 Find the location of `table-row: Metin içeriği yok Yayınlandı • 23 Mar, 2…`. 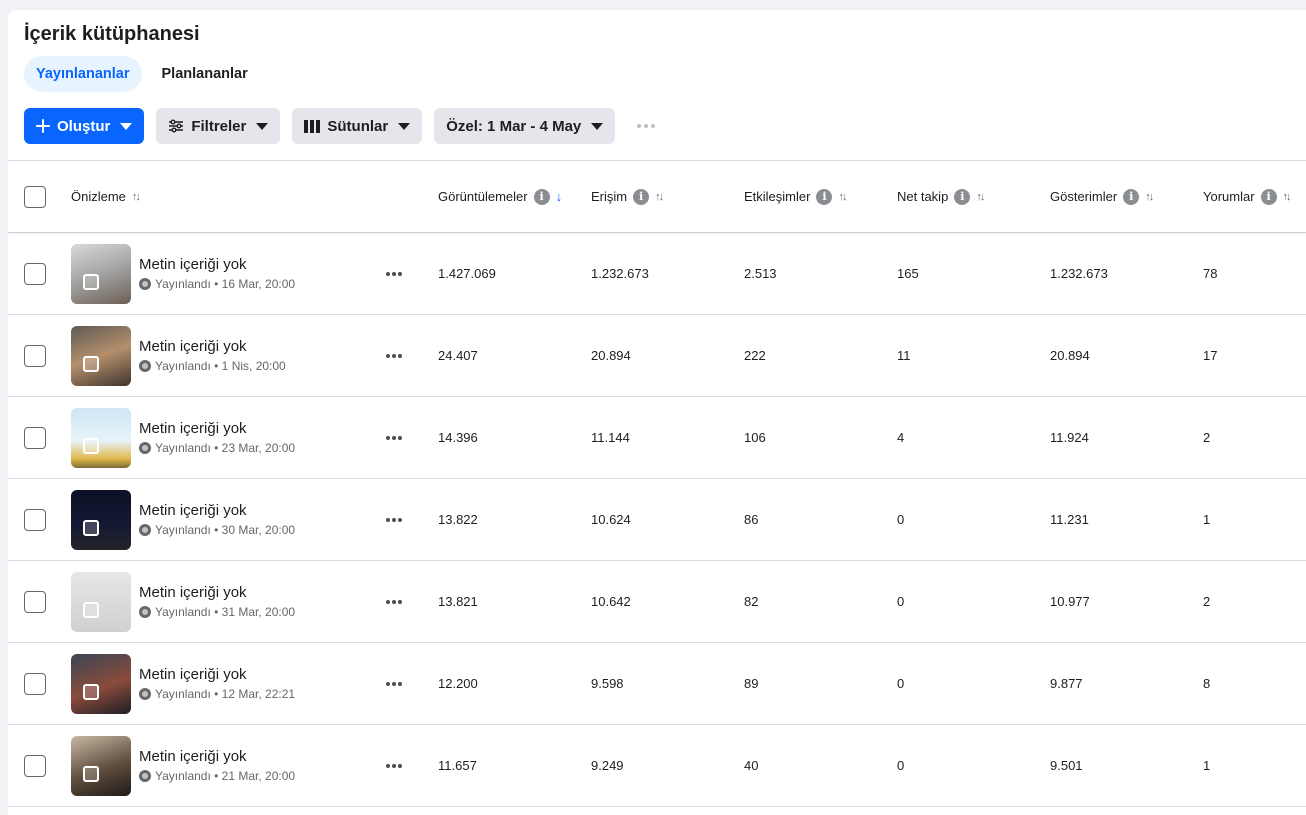

table-row: Metin içeriği yok Yayınlandı • 23 Mar, 2… is located at coordinates (657, 438).